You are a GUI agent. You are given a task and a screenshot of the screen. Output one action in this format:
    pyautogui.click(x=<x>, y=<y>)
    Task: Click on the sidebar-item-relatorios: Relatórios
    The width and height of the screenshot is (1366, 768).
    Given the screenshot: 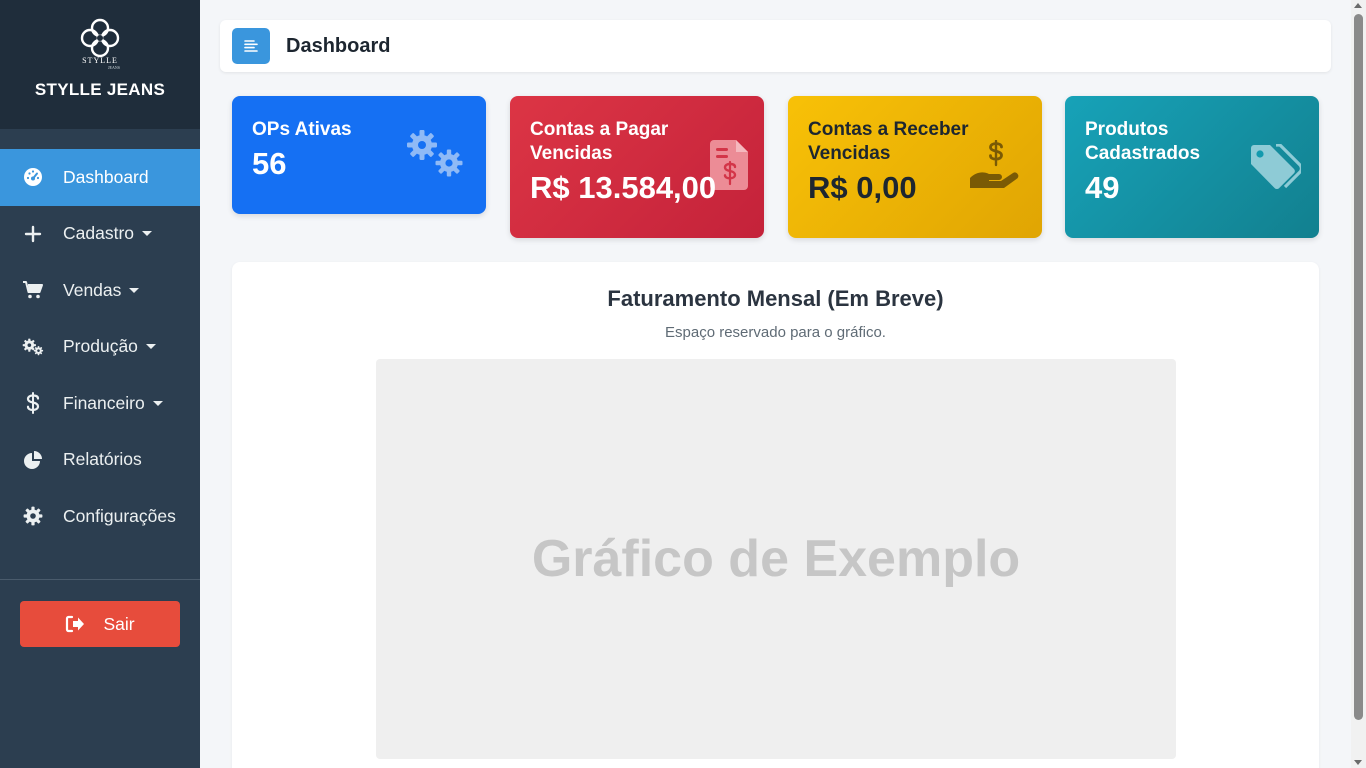 What is the action you would take?
    pyautogui.click(x=100, y=460)
    